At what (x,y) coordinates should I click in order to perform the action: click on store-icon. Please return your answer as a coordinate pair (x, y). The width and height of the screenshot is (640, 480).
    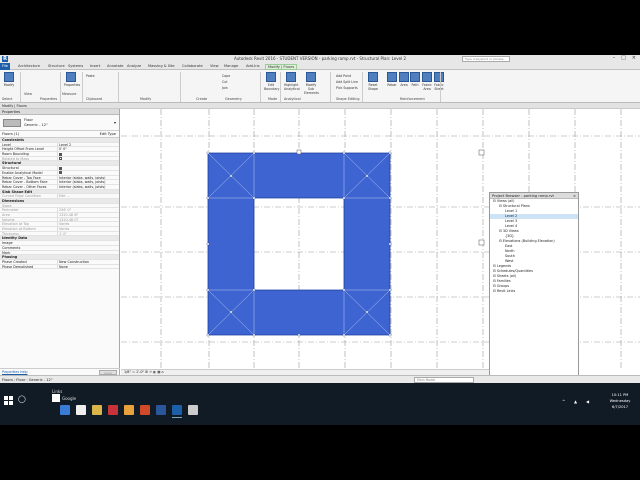
    Looking at the image, I should click on (81, 410).